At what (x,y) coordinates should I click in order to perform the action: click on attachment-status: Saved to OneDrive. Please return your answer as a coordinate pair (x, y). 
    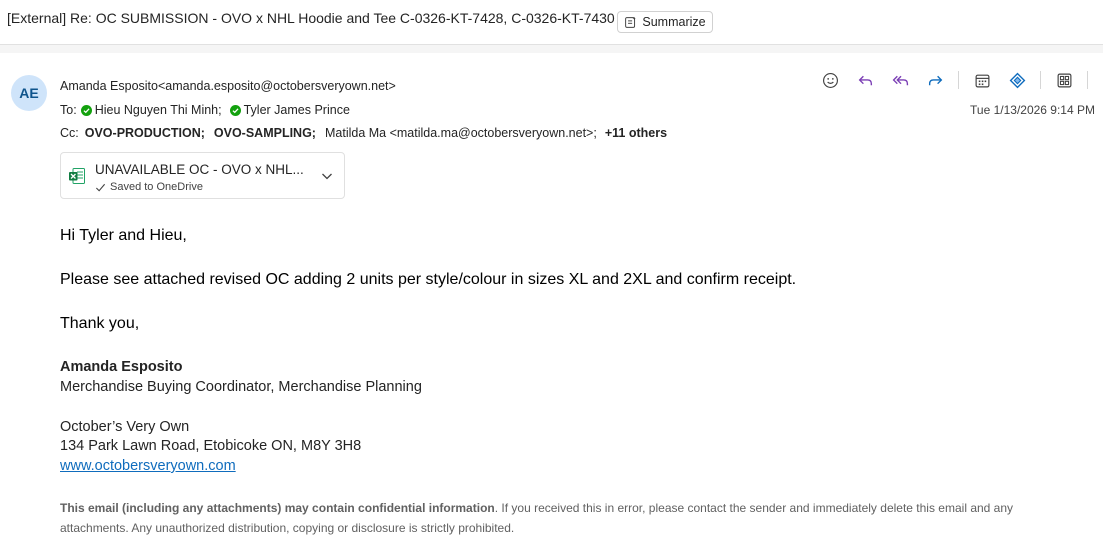
    Looking at the image, I should click on (149, 187).